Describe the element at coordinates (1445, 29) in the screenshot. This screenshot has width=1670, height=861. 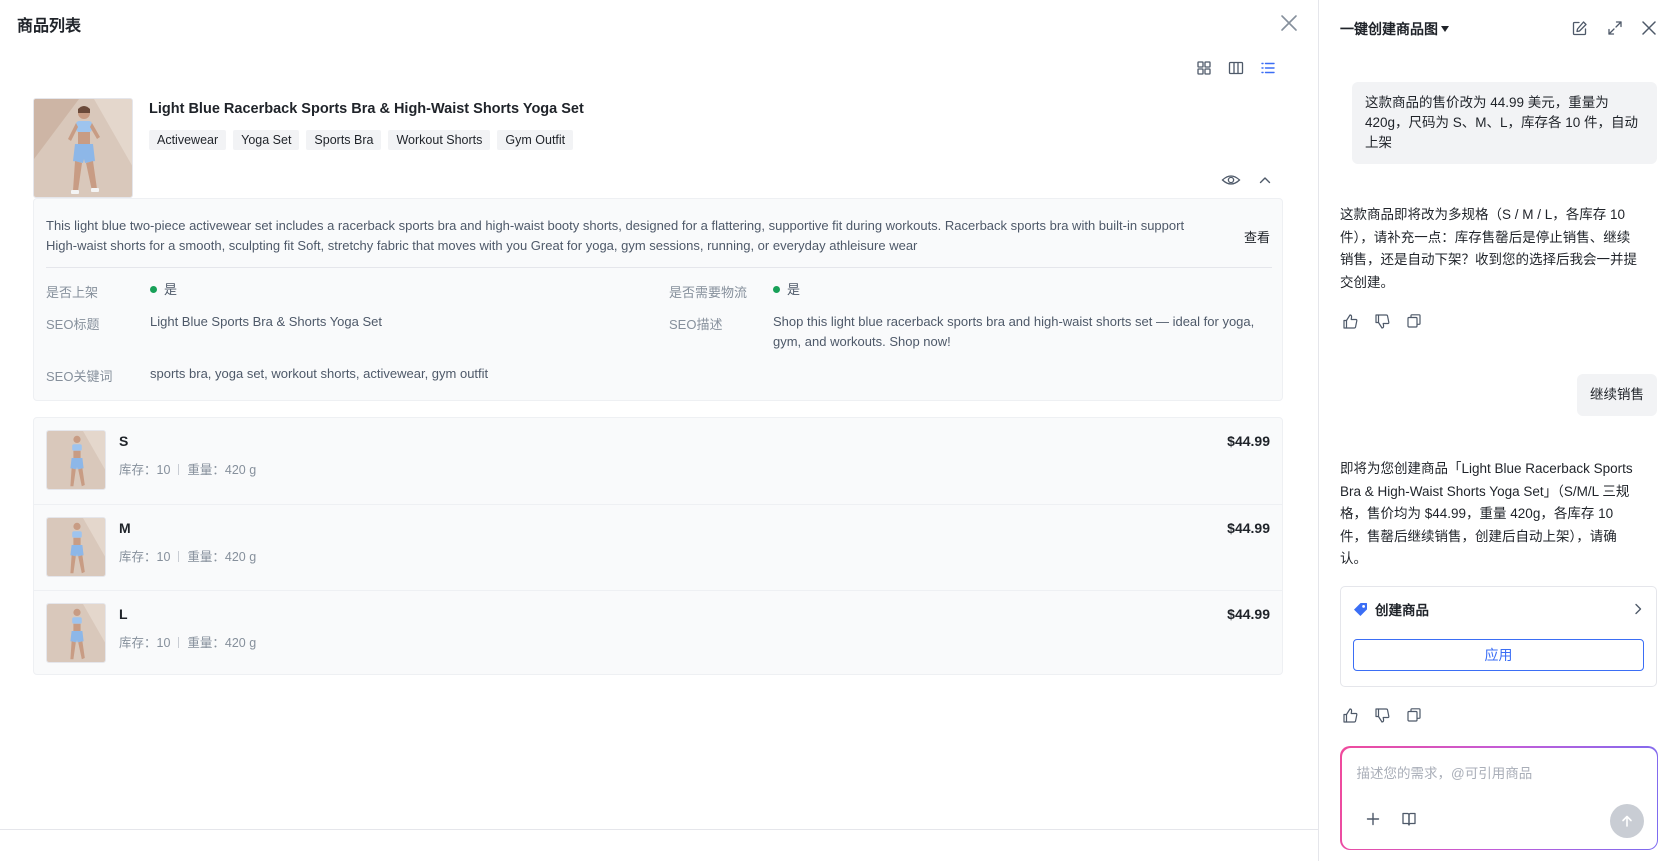
I see `caret-down-icon` at that location.